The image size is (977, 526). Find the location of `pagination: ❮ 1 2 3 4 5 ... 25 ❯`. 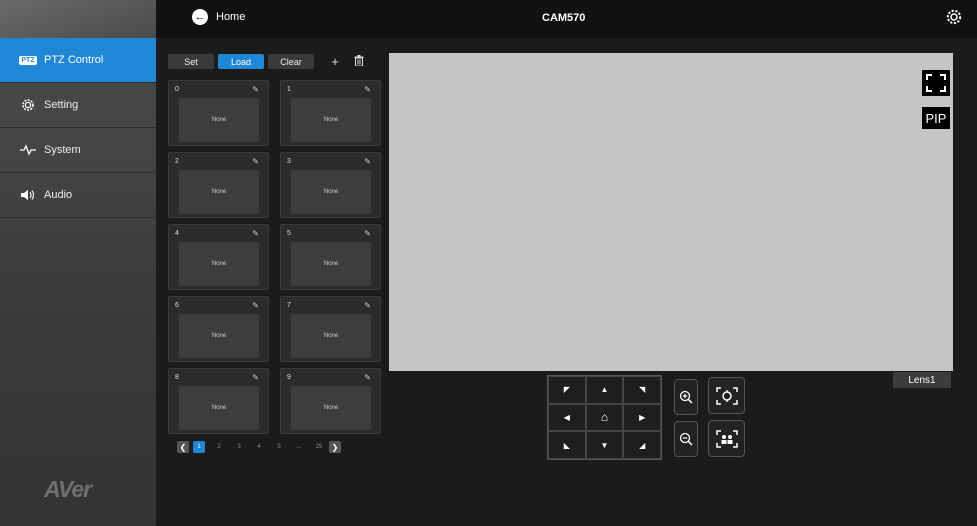

pagination: ❮ 1 2 3 4 5 ... 25 ❯ is located at coordinates (259, 447).